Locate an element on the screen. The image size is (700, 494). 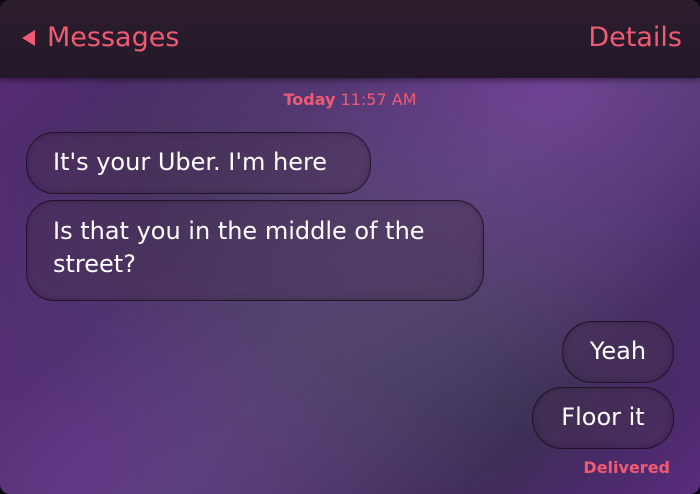
timestamp-time: 11:57 AM is located at coordinates (378, 99).